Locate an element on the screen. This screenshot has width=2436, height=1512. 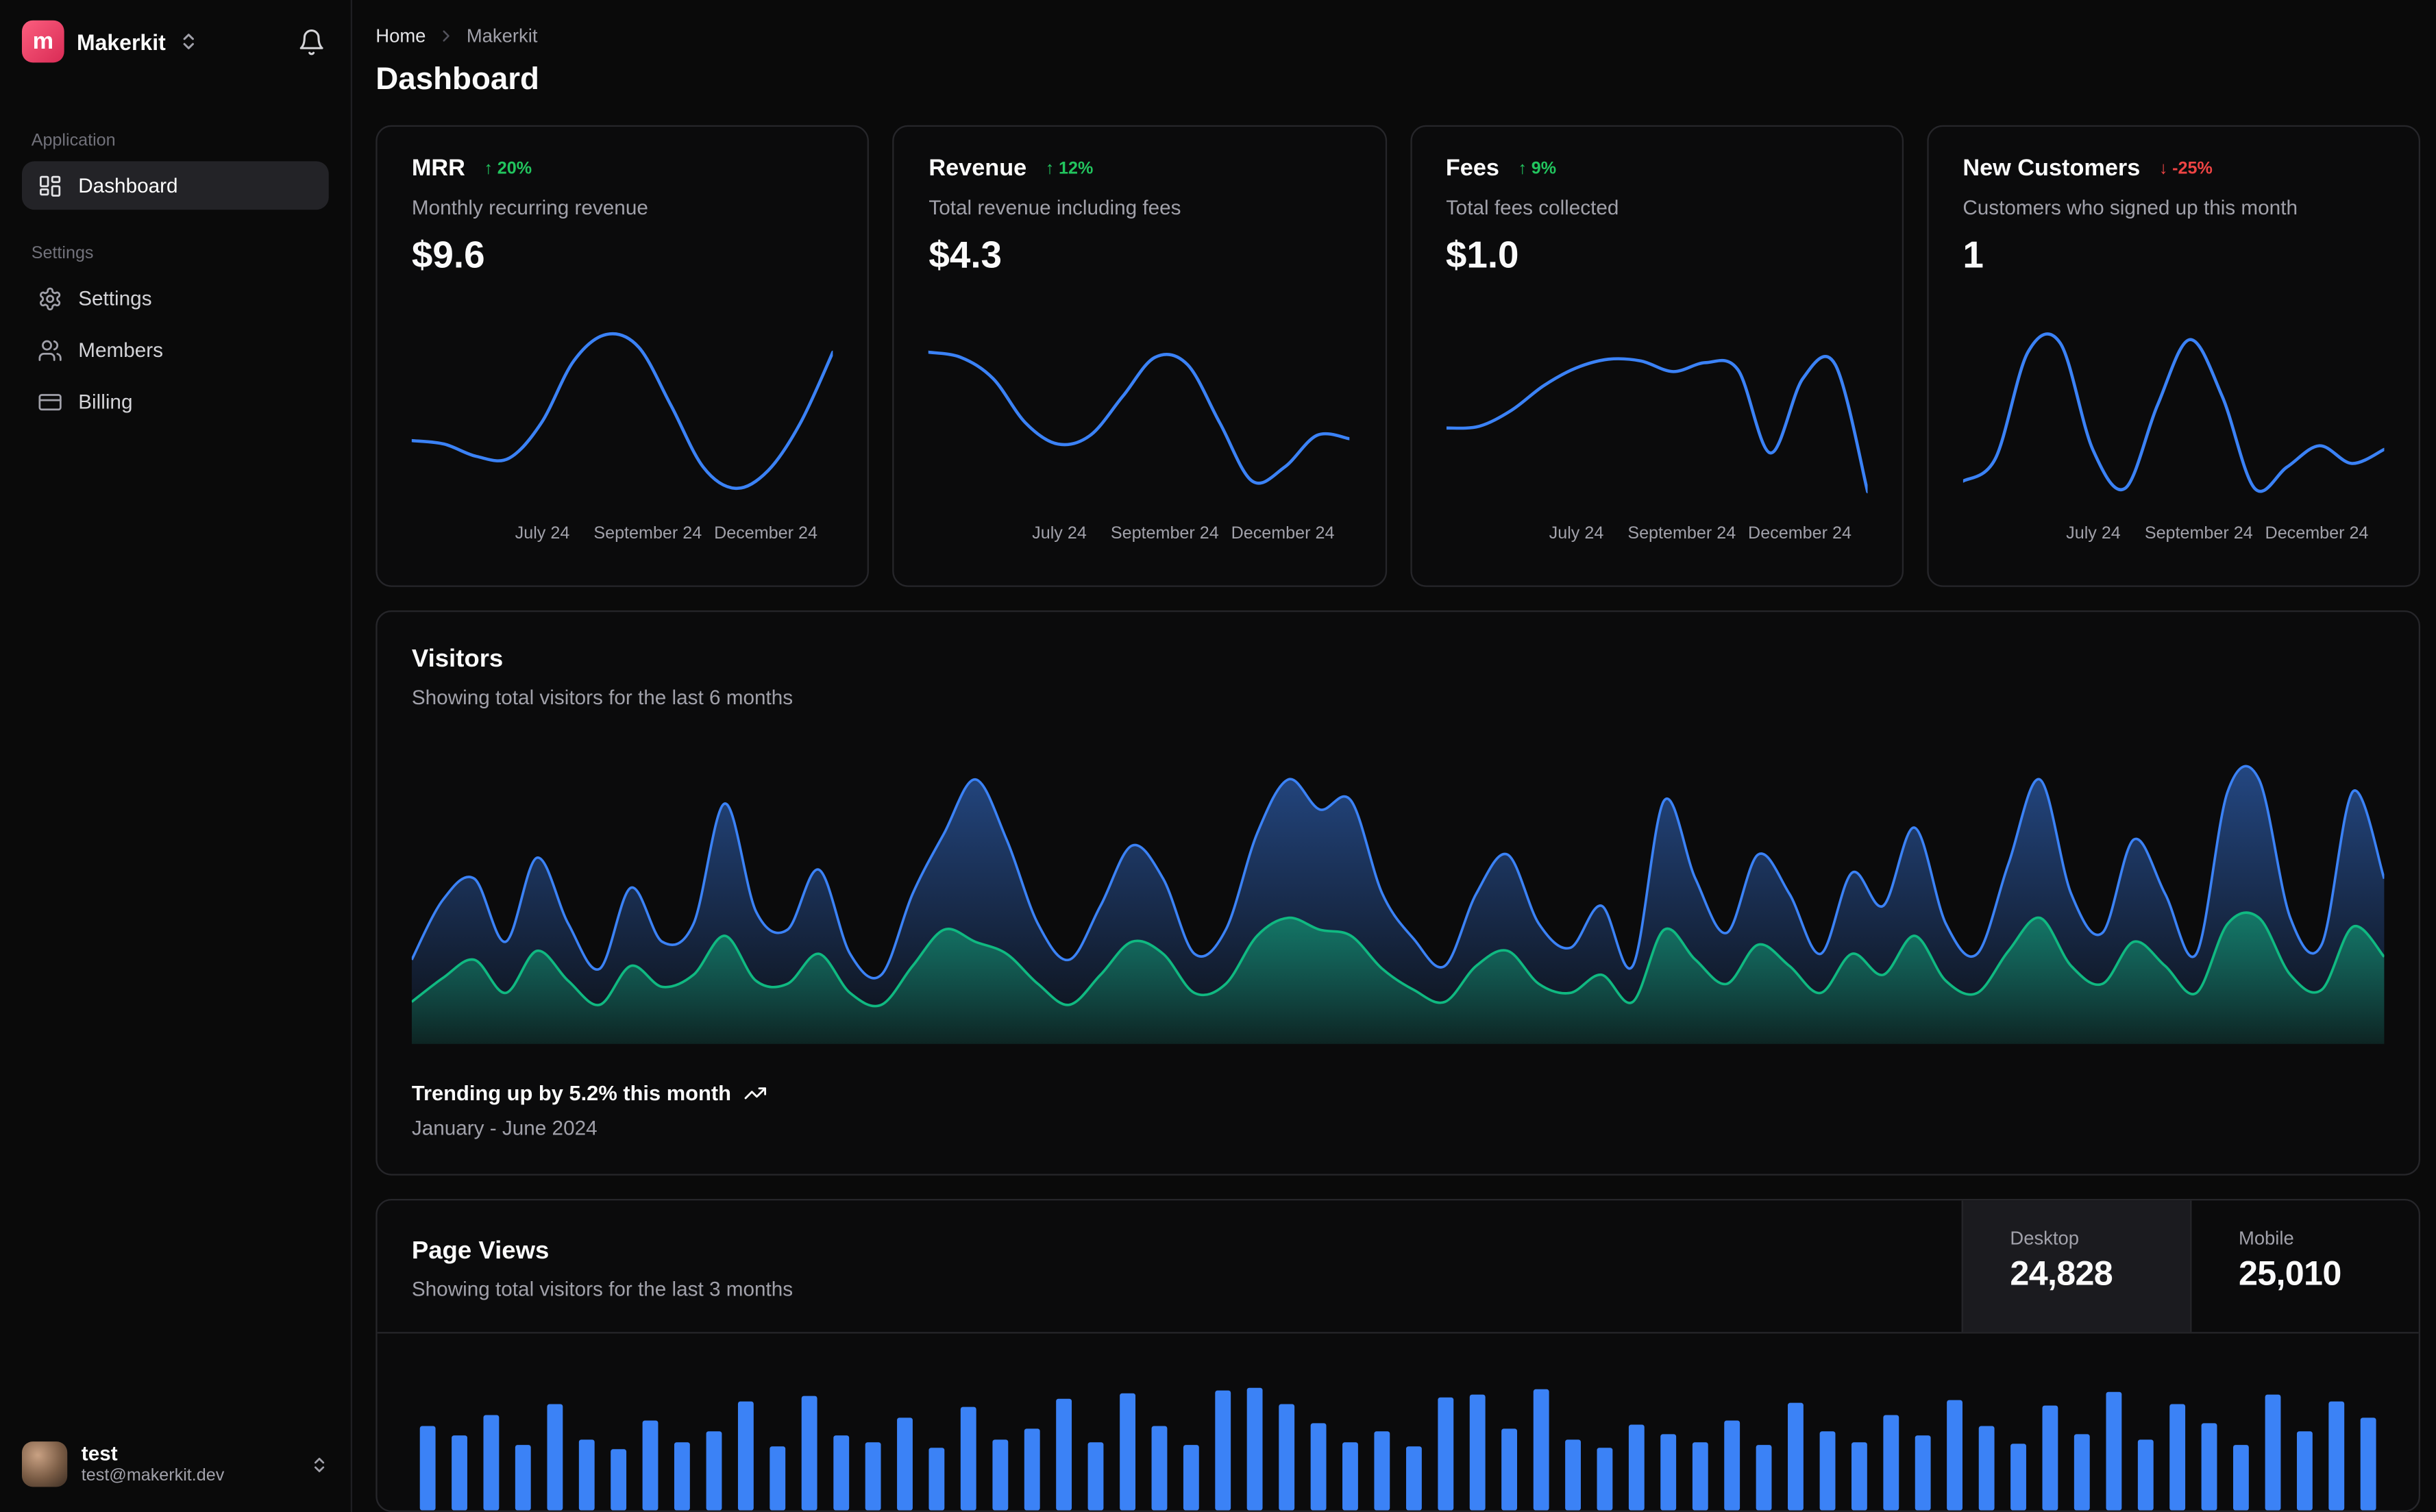
billing-icon is located at coordinates (50, 402).